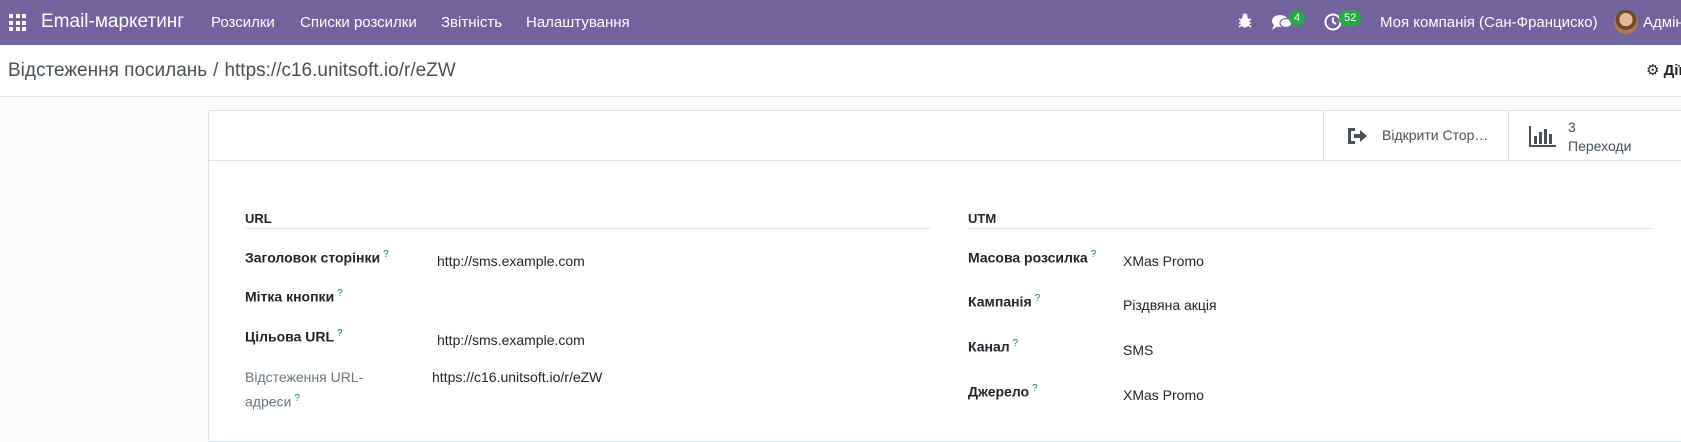 The height and width of the screenshot is (442, 1681). I want to click on bar-chart-icon, so click(1543, 137).